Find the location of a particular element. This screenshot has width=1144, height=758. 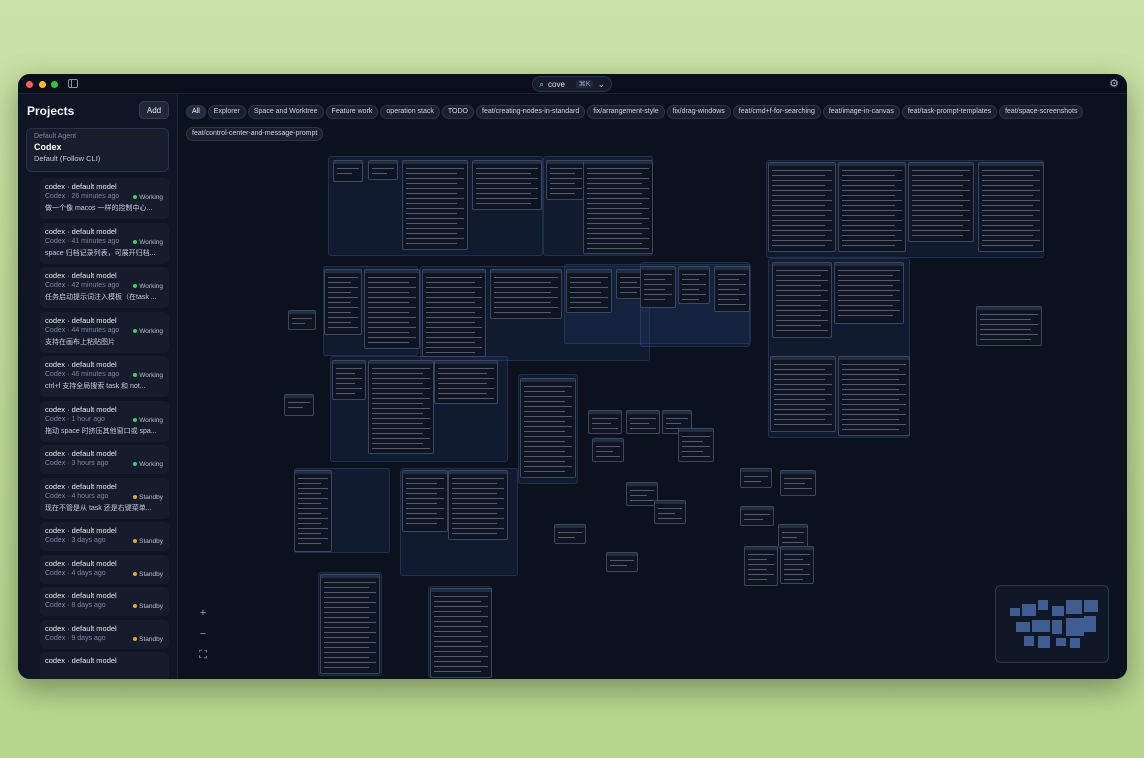

zoom-window-button is located at coordinates (54, 84).